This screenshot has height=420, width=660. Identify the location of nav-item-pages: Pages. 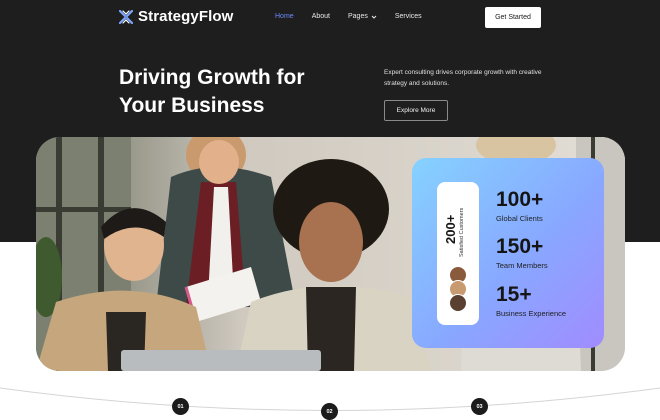
(362, 16).